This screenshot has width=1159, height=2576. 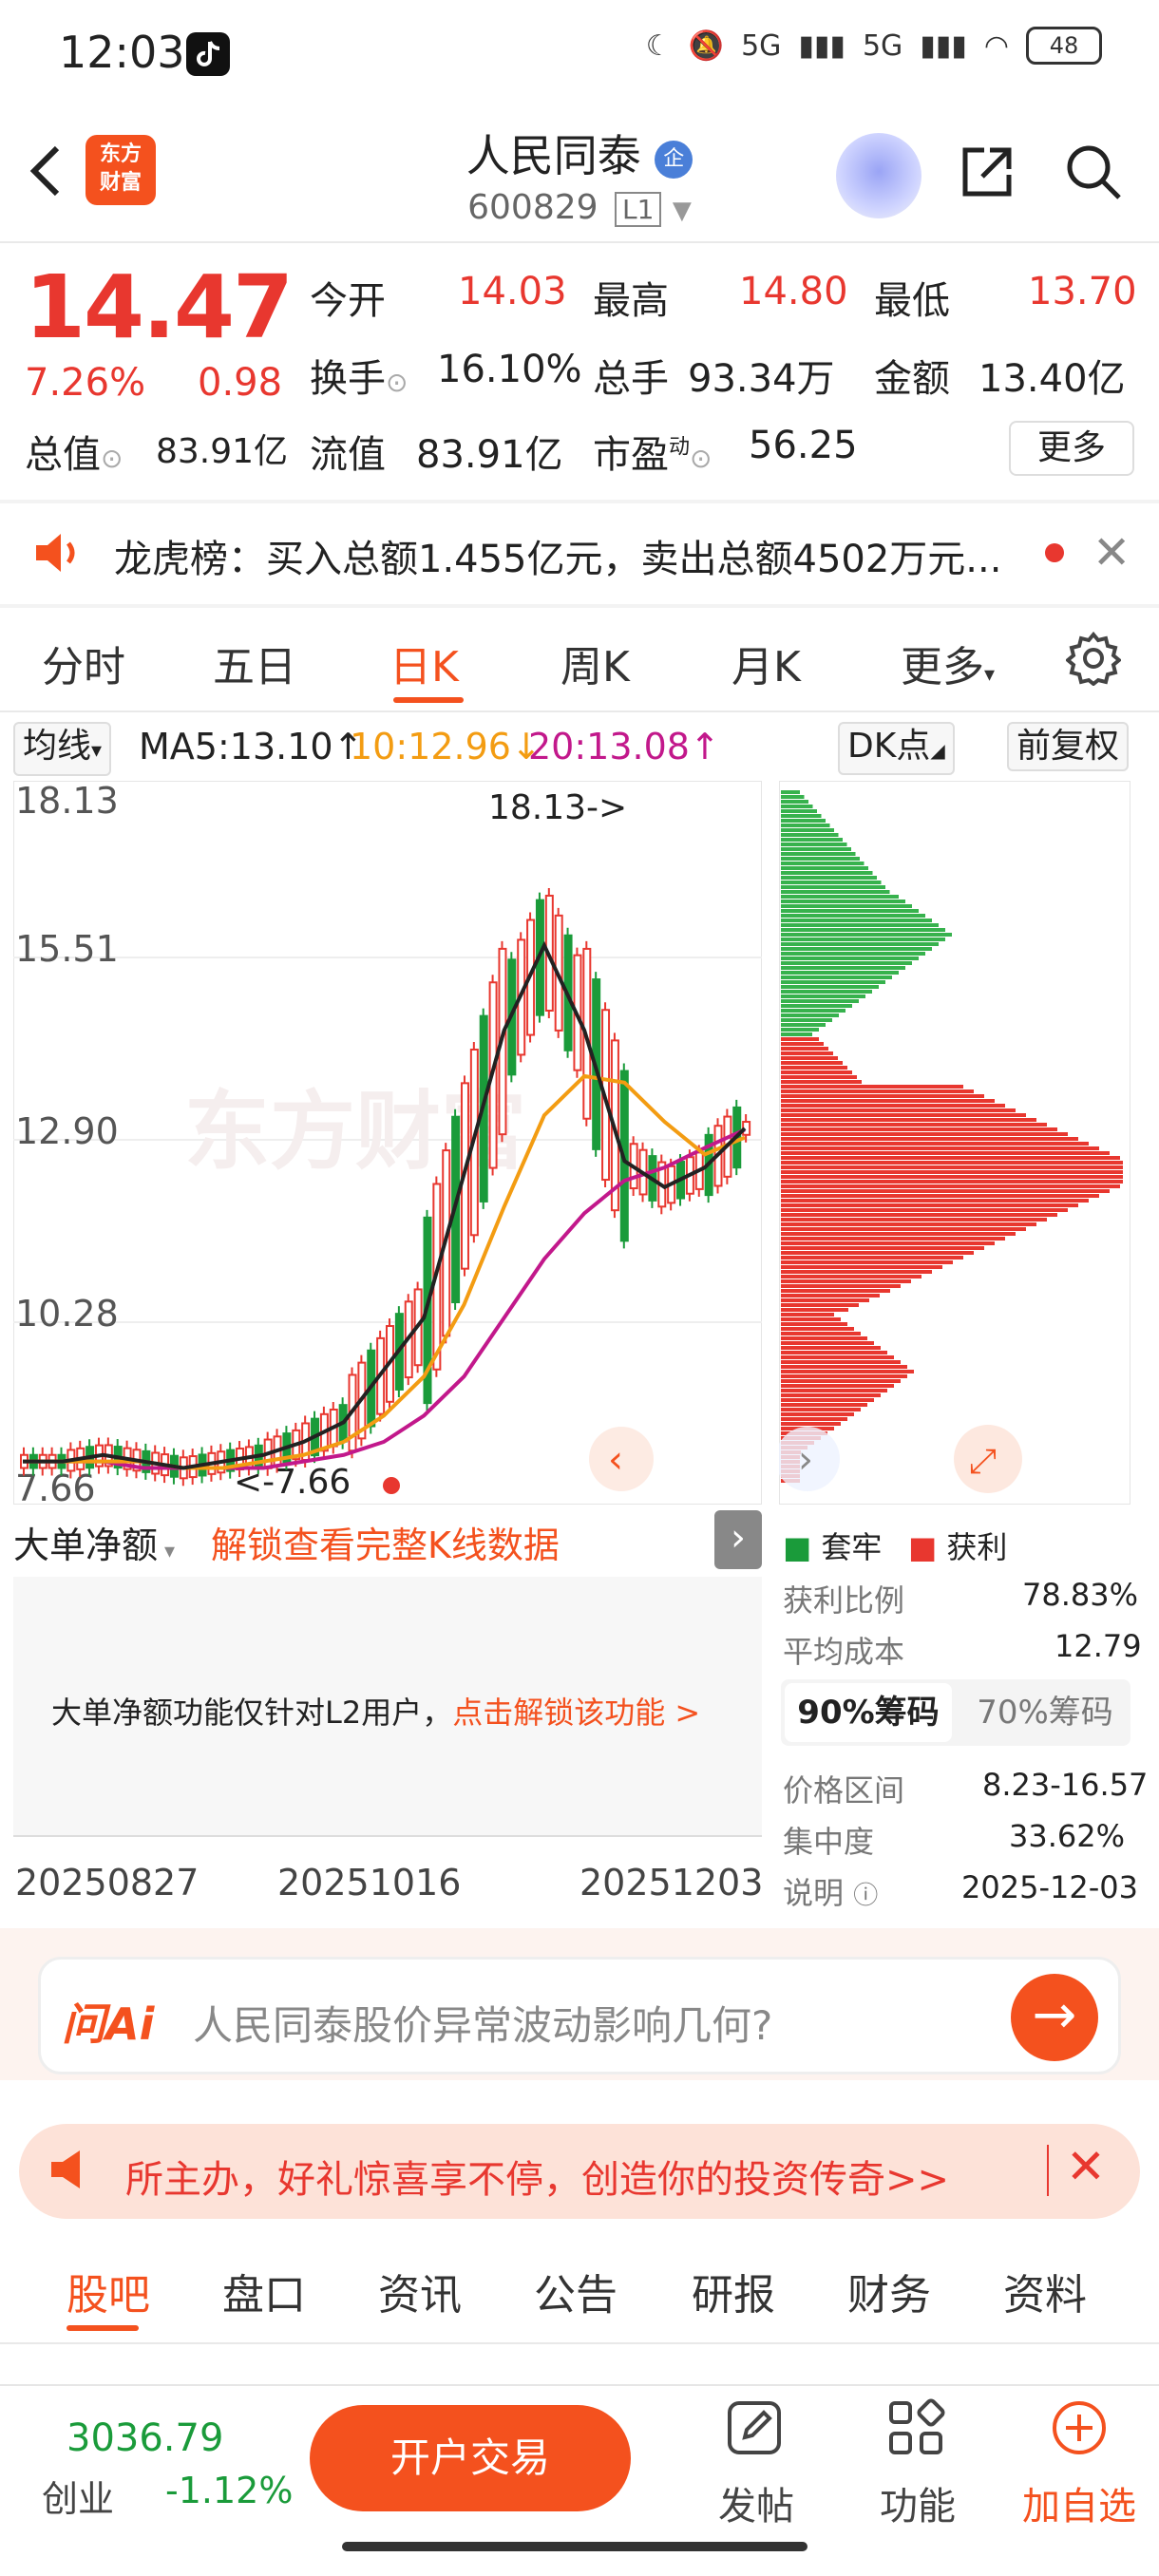 I want to click on dk-label: DK点, so click(x=889, y=746).